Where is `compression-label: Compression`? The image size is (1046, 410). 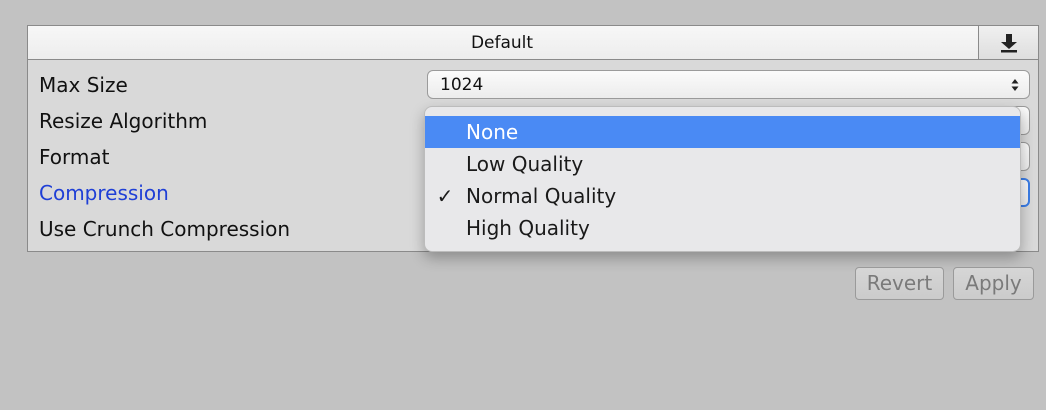
compression-label: Compression is located at coordinates (104, 193).